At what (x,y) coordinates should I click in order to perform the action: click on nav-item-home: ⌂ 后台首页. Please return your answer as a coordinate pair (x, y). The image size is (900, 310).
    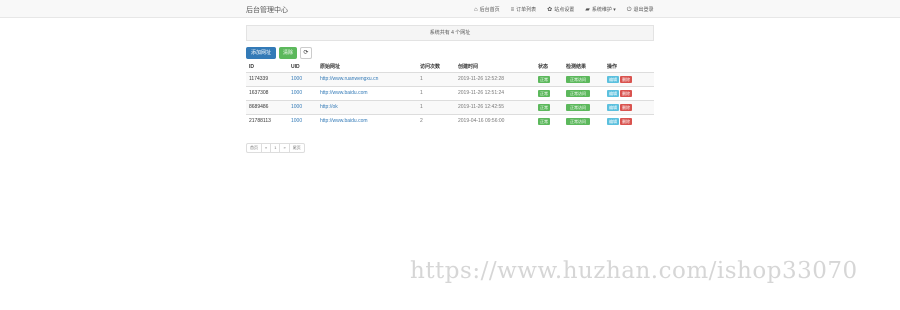
    Looking at the image, I should click on (487, 10).